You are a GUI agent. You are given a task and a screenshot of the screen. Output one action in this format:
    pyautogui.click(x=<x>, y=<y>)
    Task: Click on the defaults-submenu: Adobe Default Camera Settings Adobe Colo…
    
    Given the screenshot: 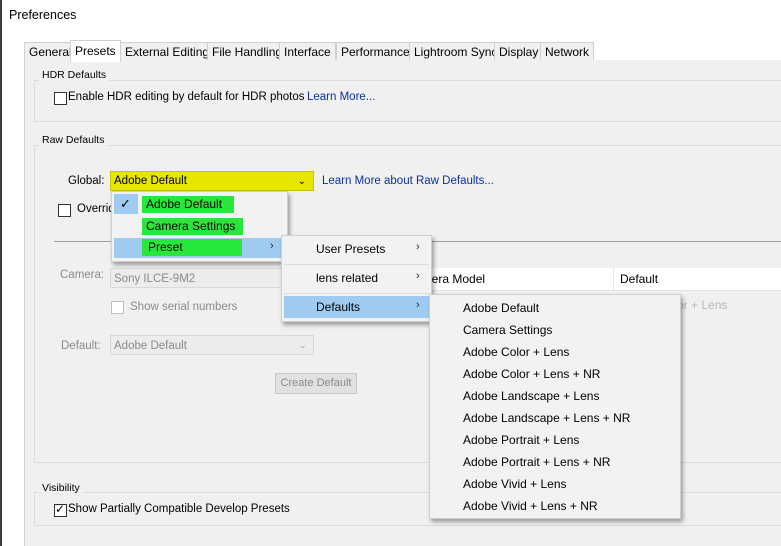 What is the action you would take?
    pyautogui.click(x=555, y=406)
    